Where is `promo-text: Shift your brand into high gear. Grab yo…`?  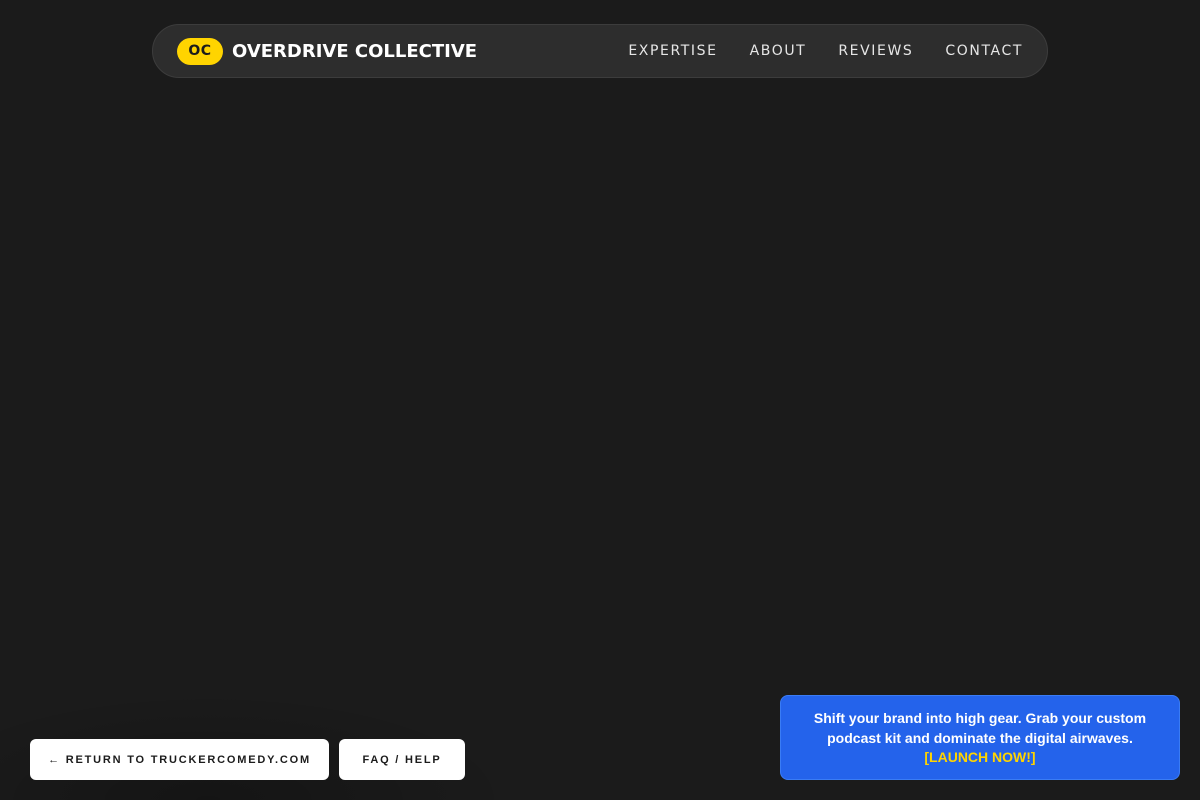 promo-text: Shift your brand into high gear. Grab yo… is located at coordinates (980, 728).